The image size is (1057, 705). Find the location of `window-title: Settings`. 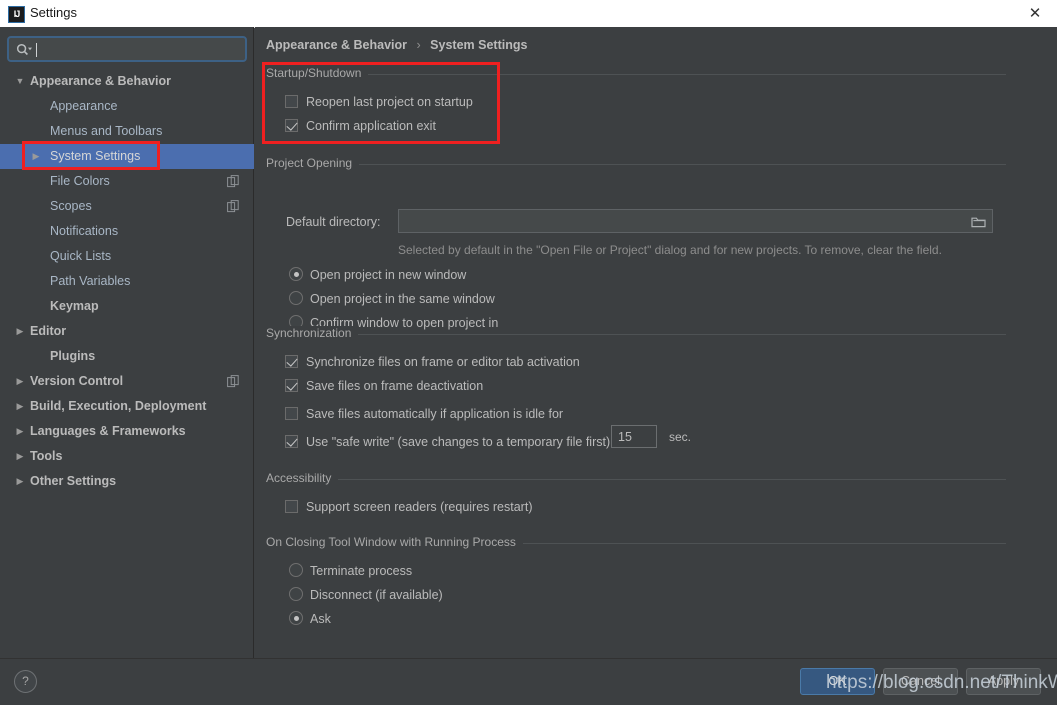

window-title: Settings is located at coordinates (53, 12).